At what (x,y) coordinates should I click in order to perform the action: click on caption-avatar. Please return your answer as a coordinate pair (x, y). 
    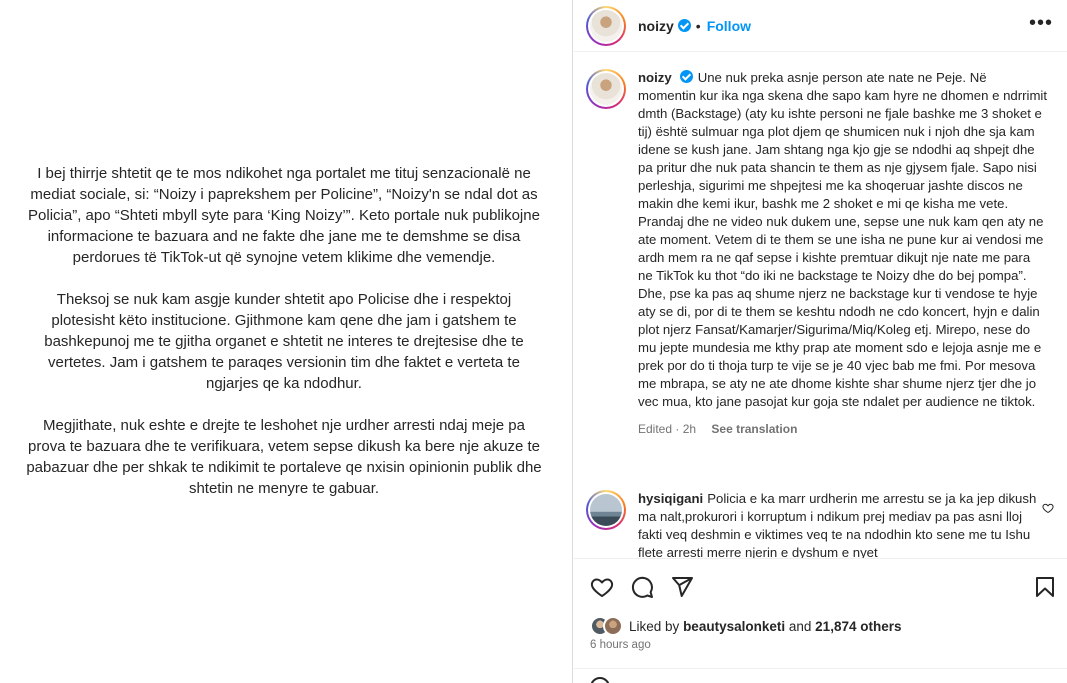
    Looking at the image, I should click on (606, 89).